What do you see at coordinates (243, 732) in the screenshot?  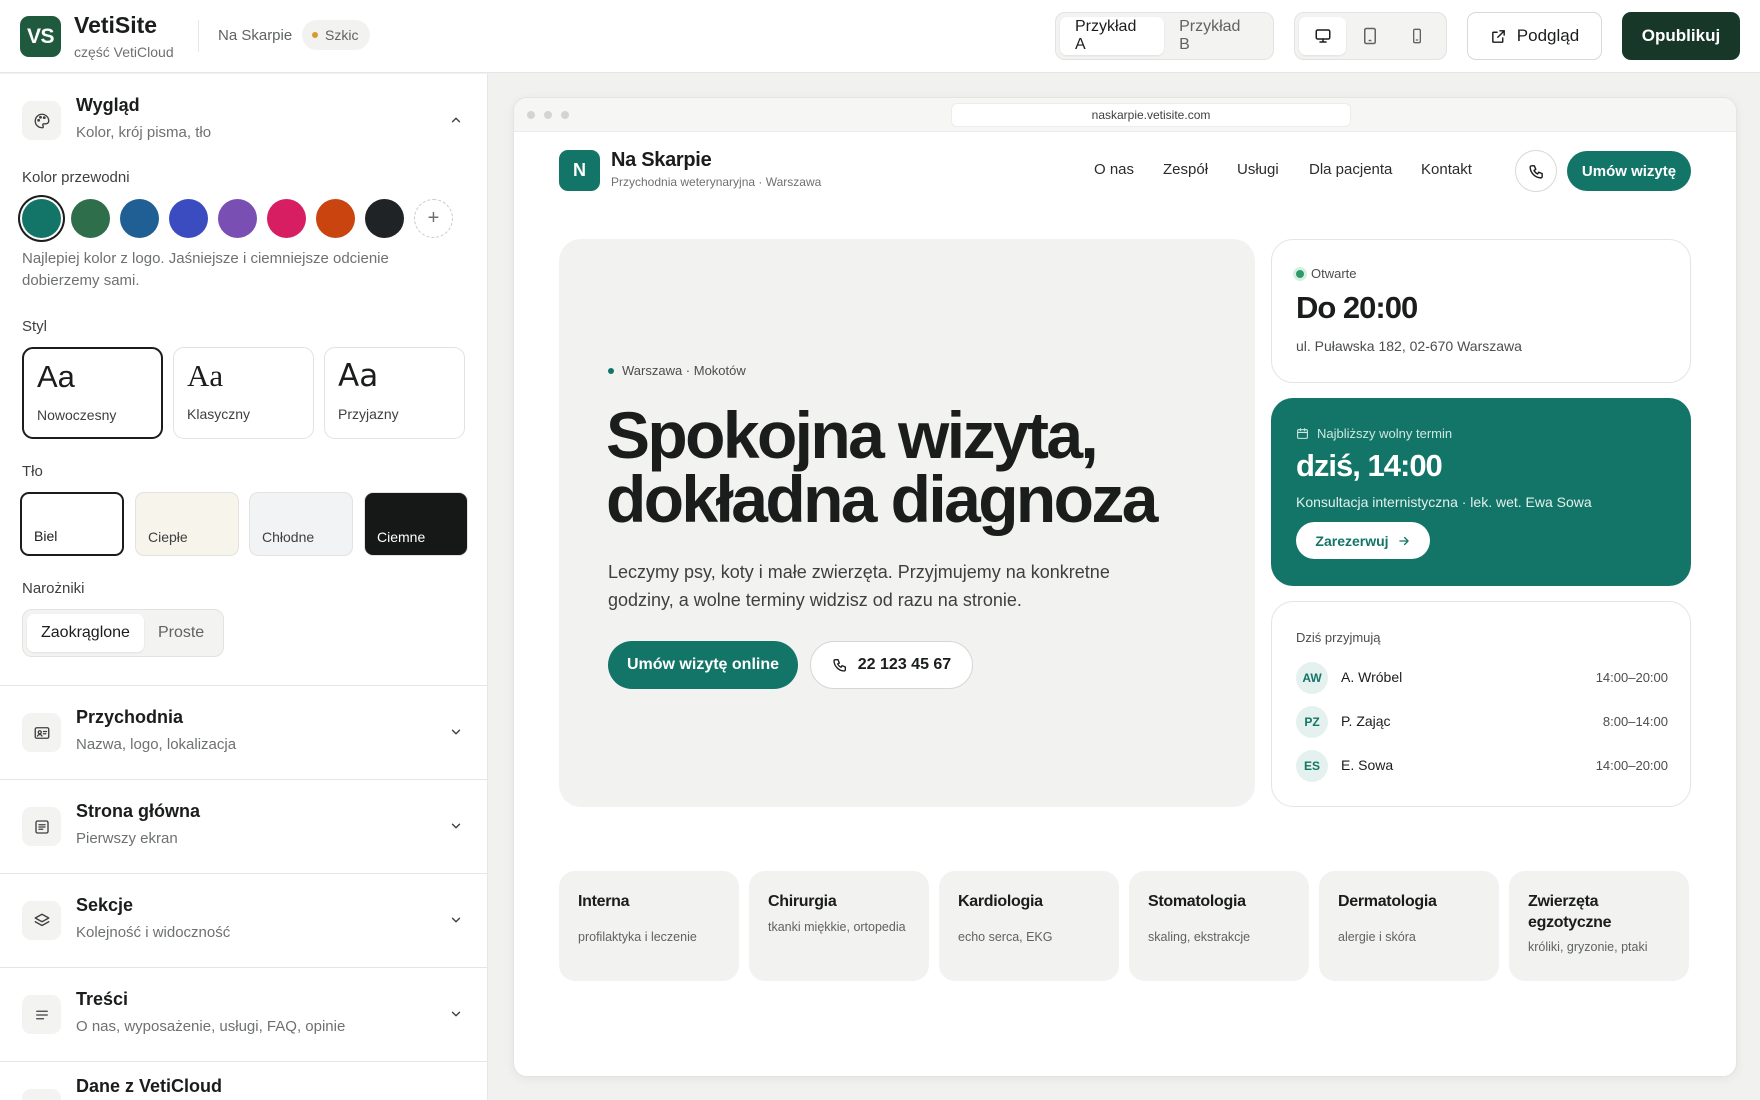 I see `clinic-section-header: Przychodnia Nazwa, logo, lokalizacja` at bounding box center [243, 732].